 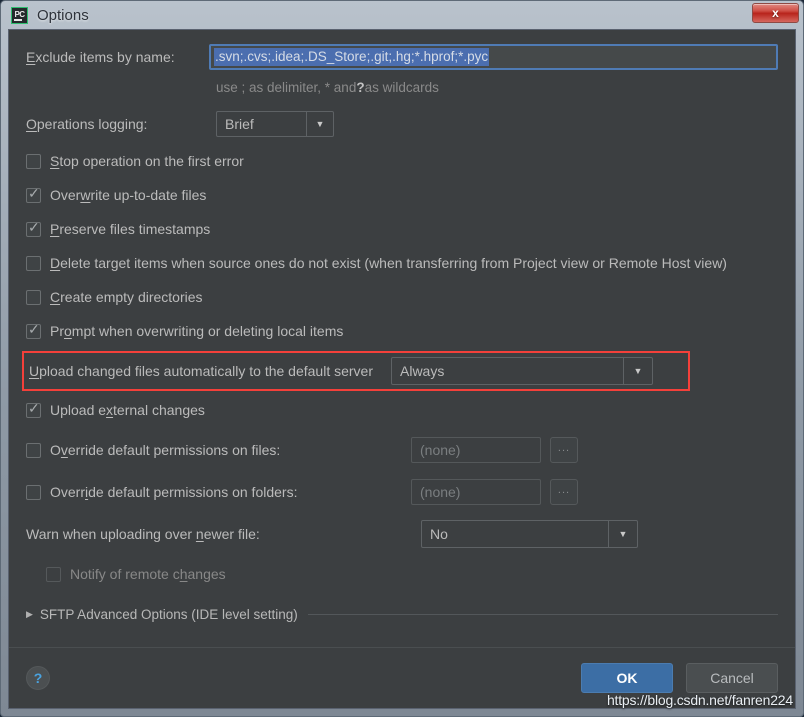 What do you see at coordinates (126, 297) in the screenshot?
I see `create-empty-directories-label: Create empty directories` at bounding box center [126, 297].